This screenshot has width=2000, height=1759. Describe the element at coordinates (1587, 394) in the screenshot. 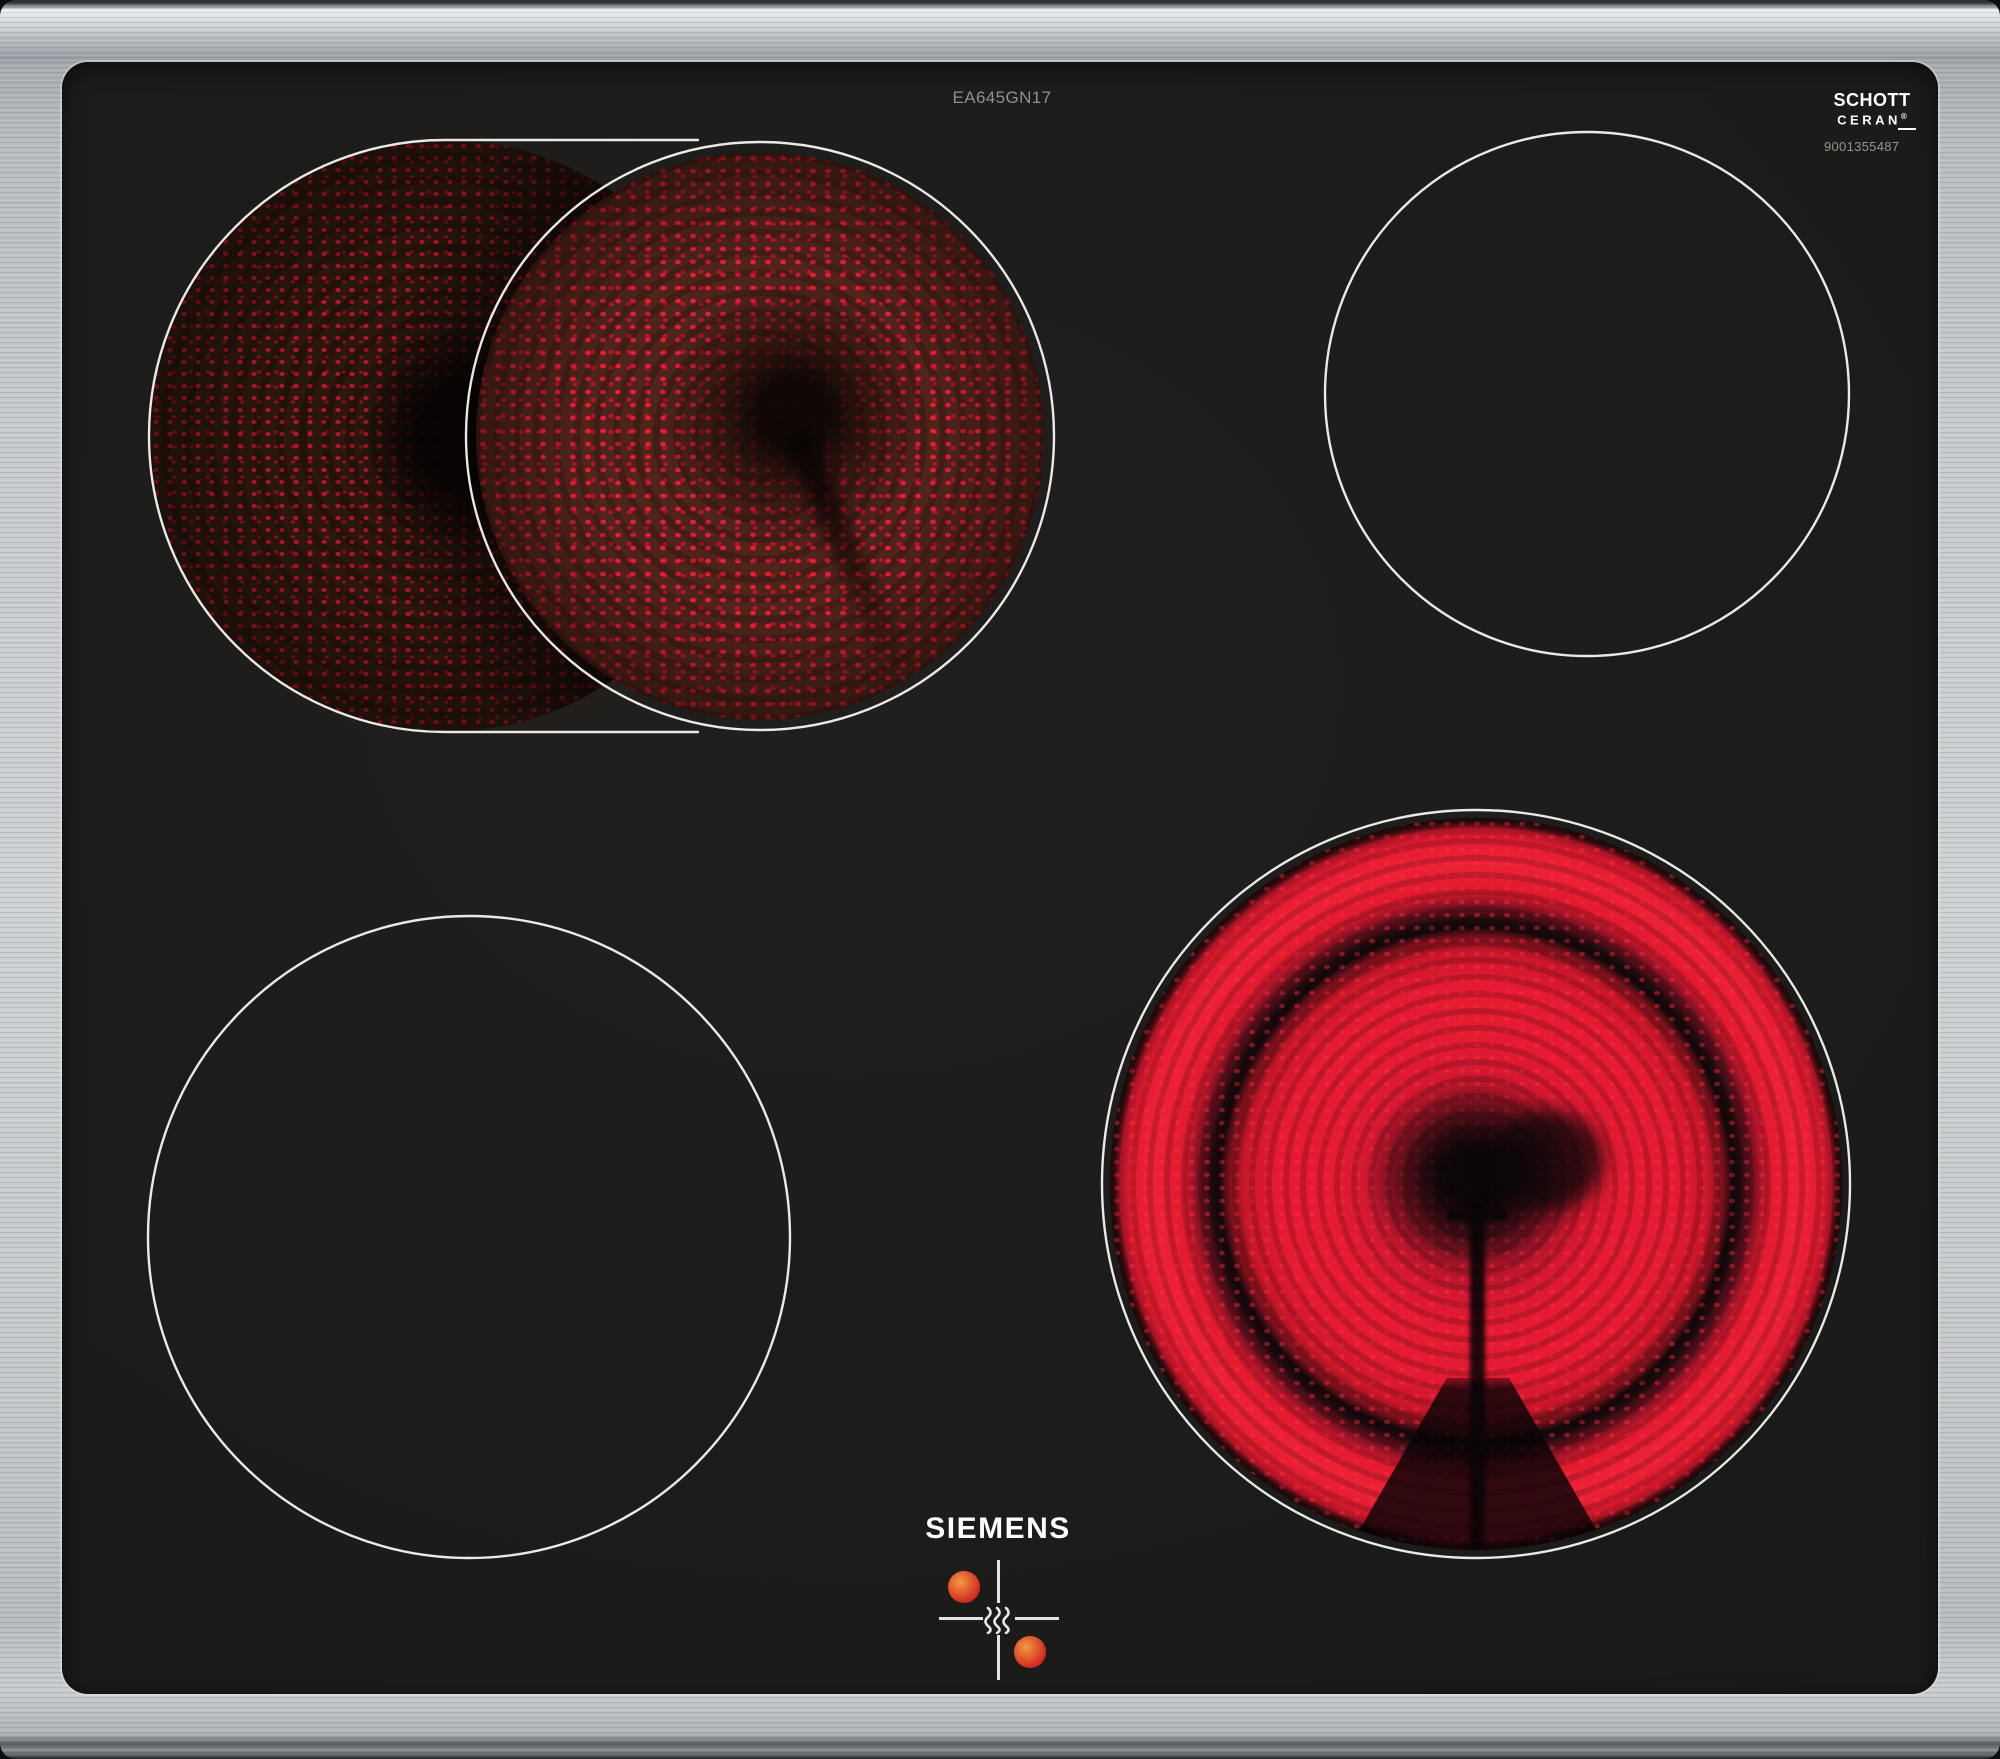

I see `rear-right-outline` at that location.